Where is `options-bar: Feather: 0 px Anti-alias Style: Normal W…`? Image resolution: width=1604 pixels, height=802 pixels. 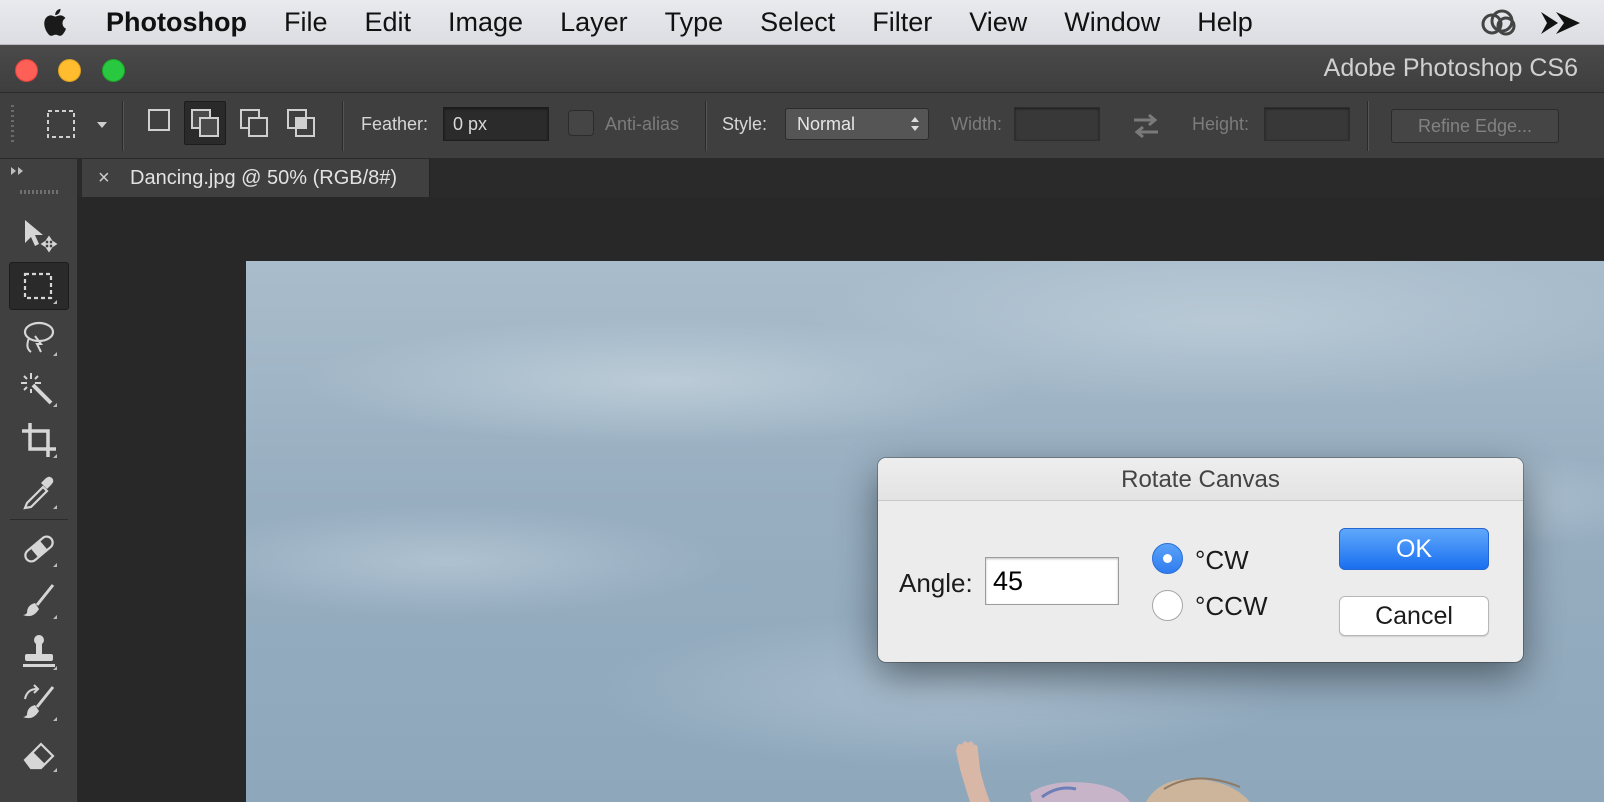 options-bar: Feather: 0 px Anti-alias Style: Normal W… is located at coordinates (802, 126).